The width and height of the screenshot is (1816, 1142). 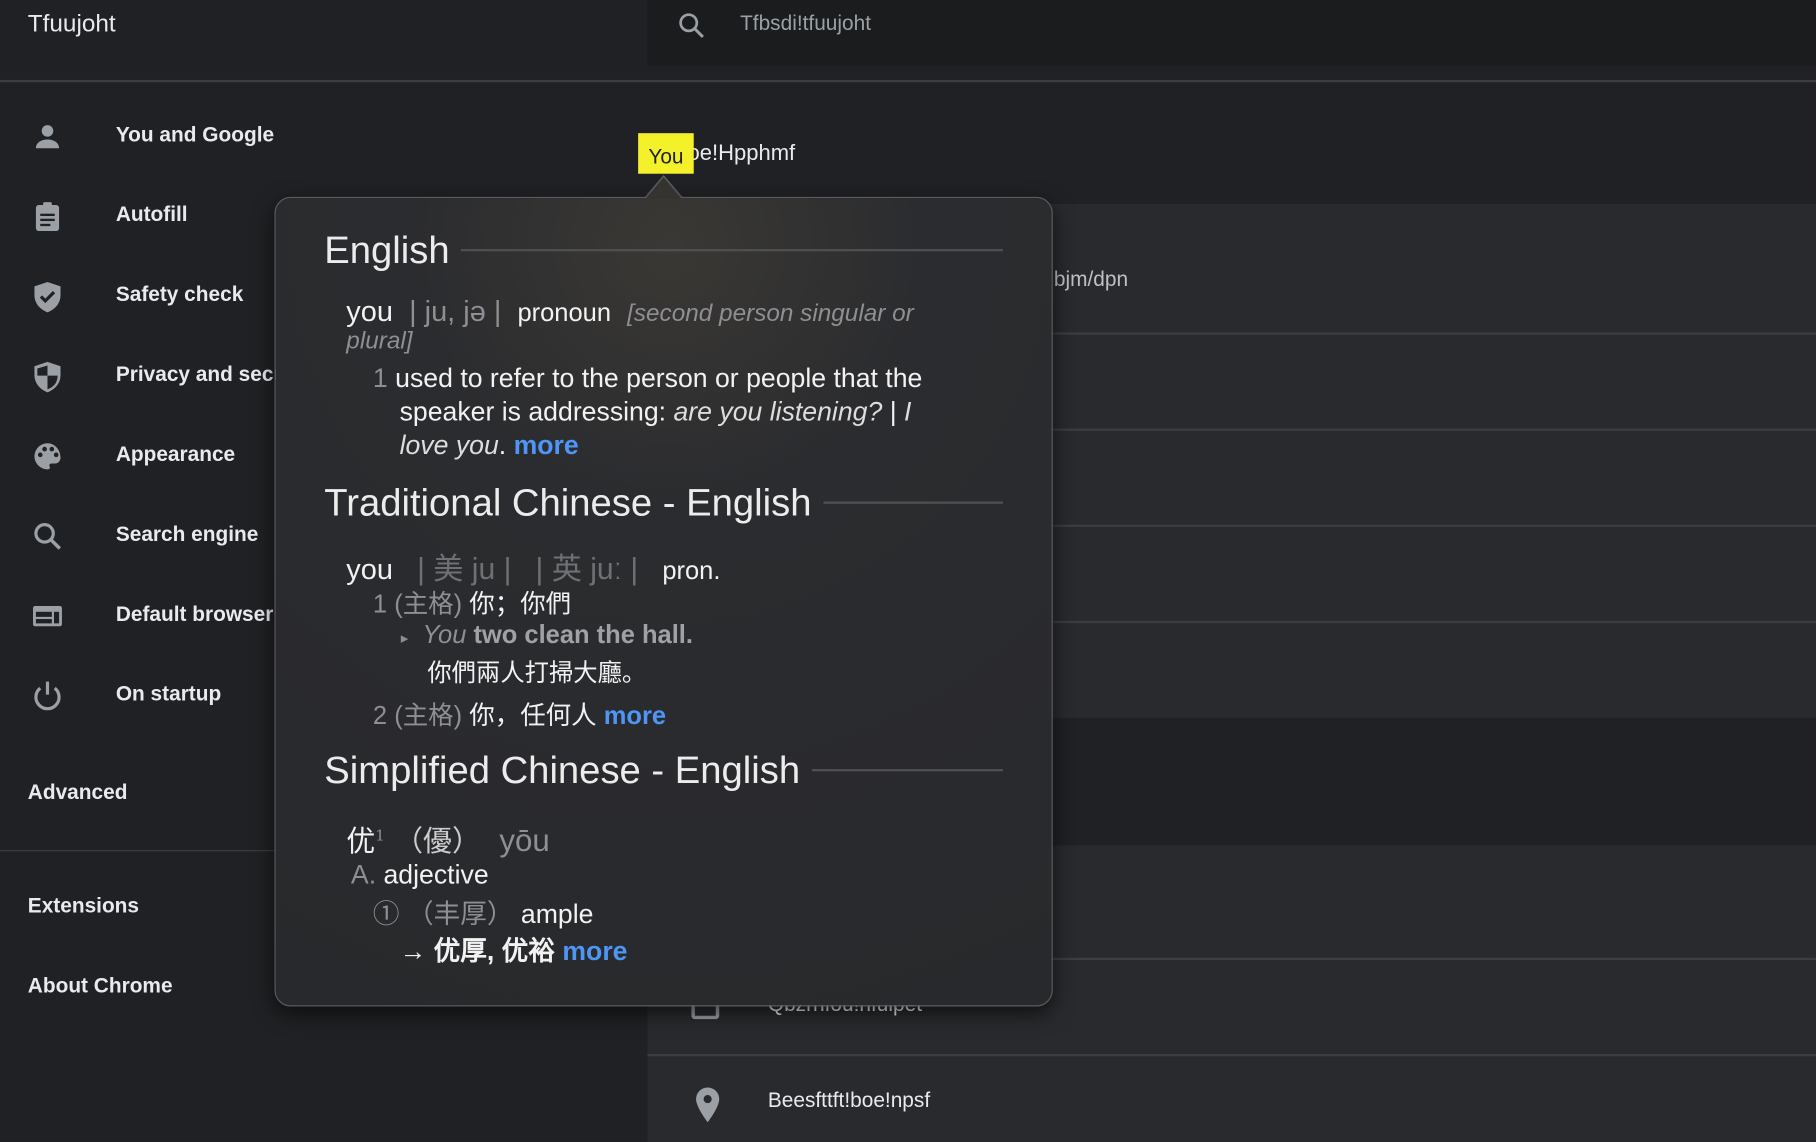 What do you see at coordinates (413, 950) in the screenshot?
I see `arrow-right-icon: →` at bounding box center [413, 950].